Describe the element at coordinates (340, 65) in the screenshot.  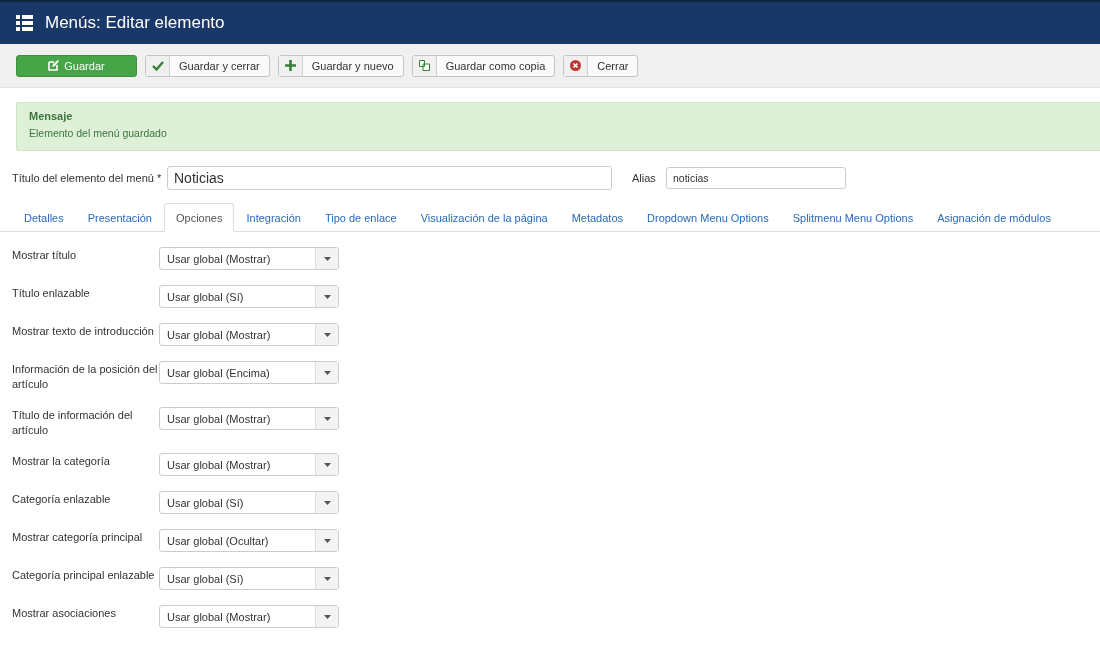
I see `toolbar-button: Guardar y nuevo` at that location.